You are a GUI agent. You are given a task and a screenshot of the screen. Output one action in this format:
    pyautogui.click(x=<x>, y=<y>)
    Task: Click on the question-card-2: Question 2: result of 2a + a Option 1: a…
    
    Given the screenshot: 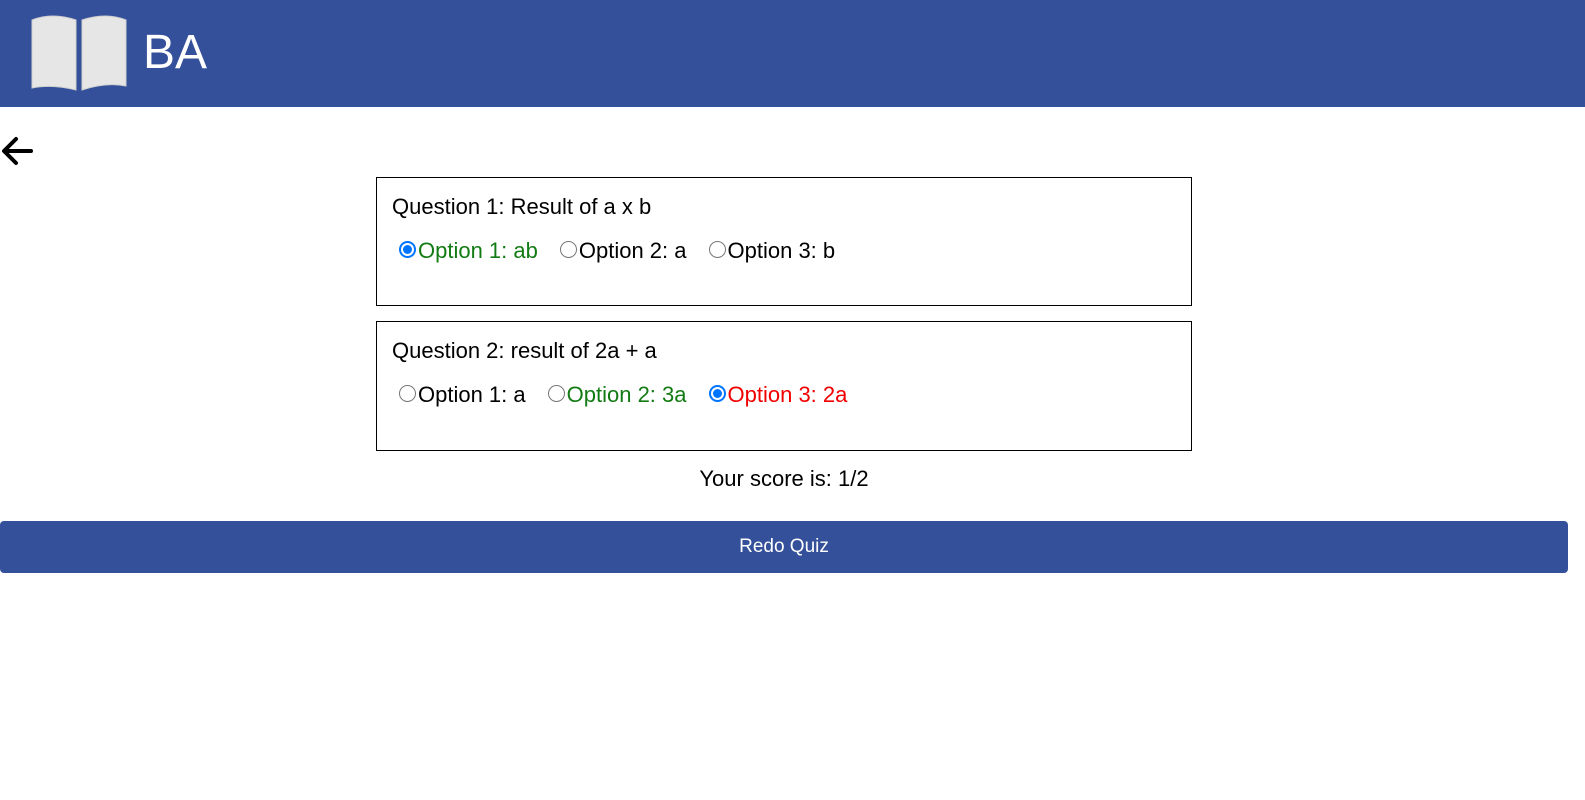 What is the action you would take?
    pyautogui.click(x=784, y=386)
    